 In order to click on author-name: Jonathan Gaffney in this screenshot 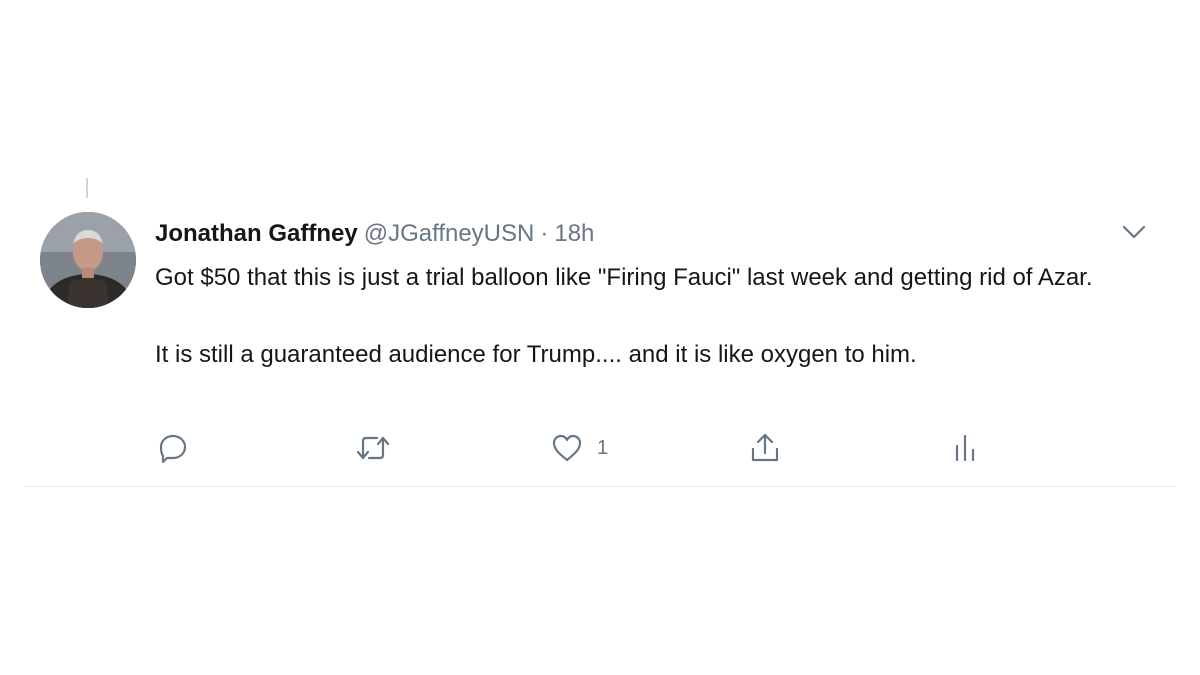, I will do `click(256, 233)`.